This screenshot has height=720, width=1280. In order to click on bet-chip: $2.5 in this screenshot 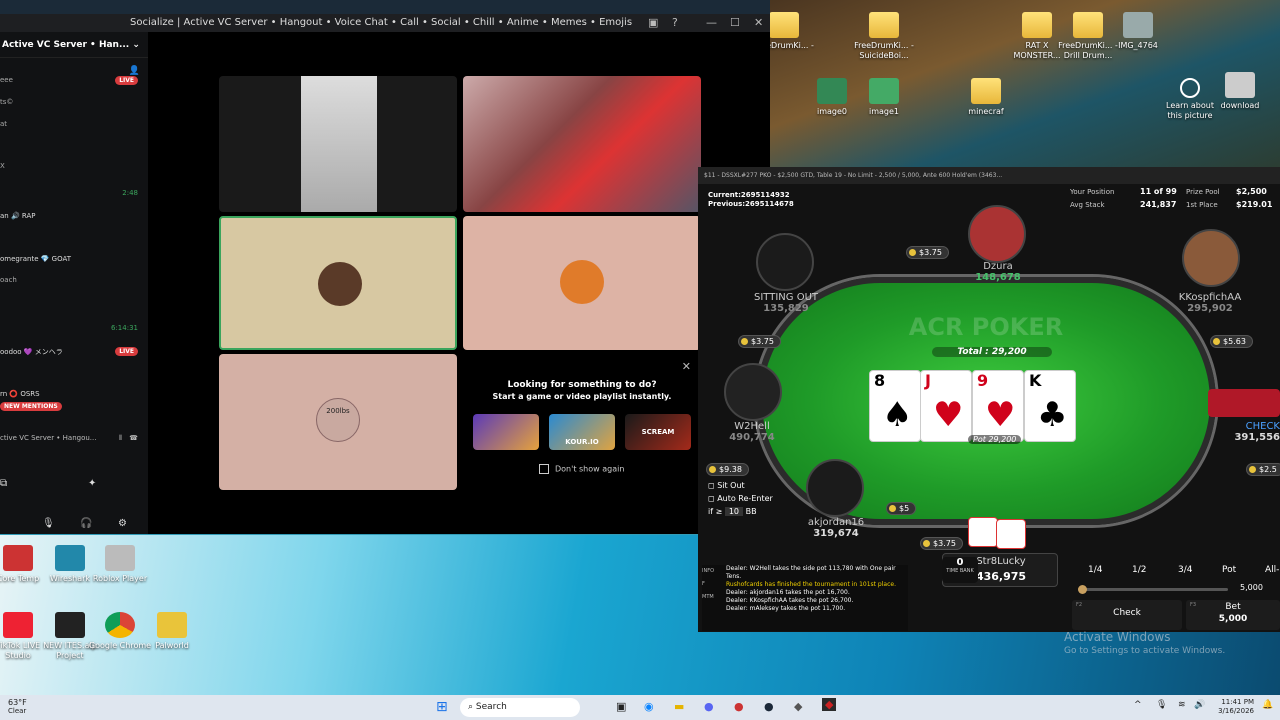, I will do `click(1263, 469)`.